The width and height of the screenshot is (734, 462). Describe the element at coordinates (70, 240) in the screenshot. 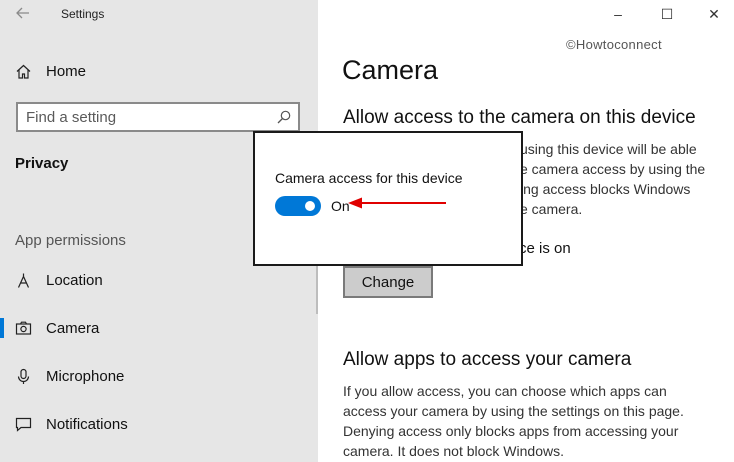

I see `group-label: App permissions` at that location.